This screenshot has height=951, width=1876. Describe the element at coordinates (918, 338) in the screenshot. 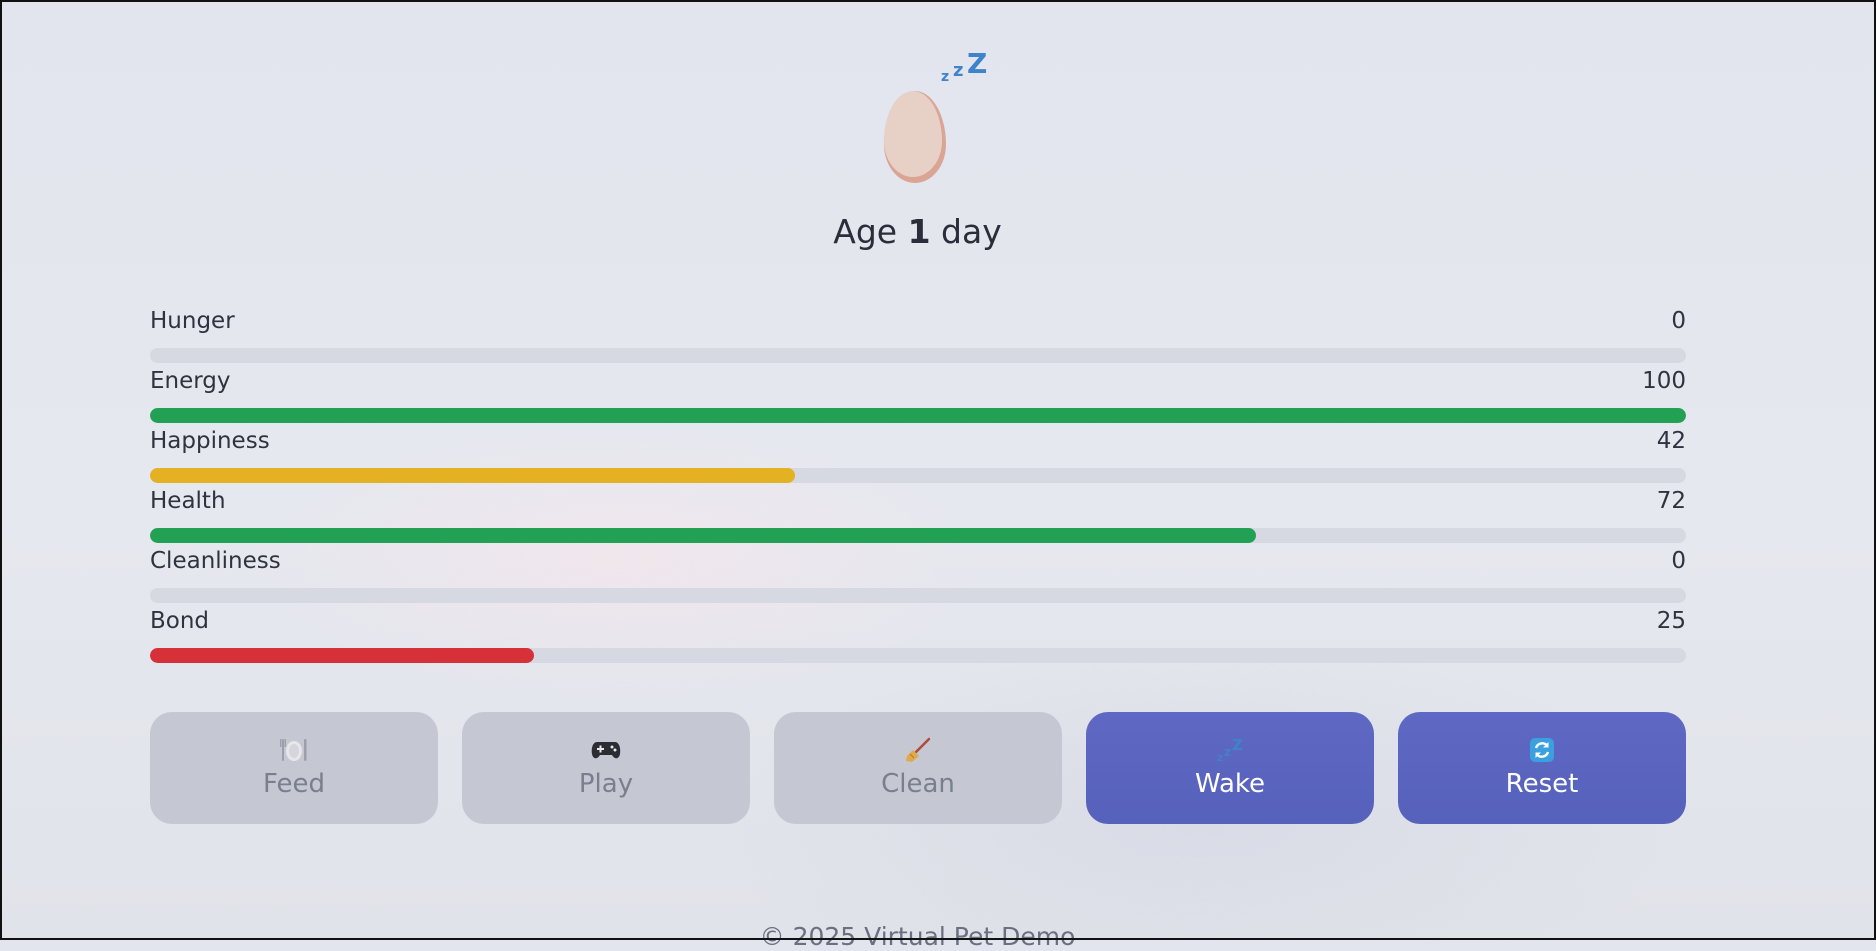

I see `stat-hunger: Hunger 0` at that location.